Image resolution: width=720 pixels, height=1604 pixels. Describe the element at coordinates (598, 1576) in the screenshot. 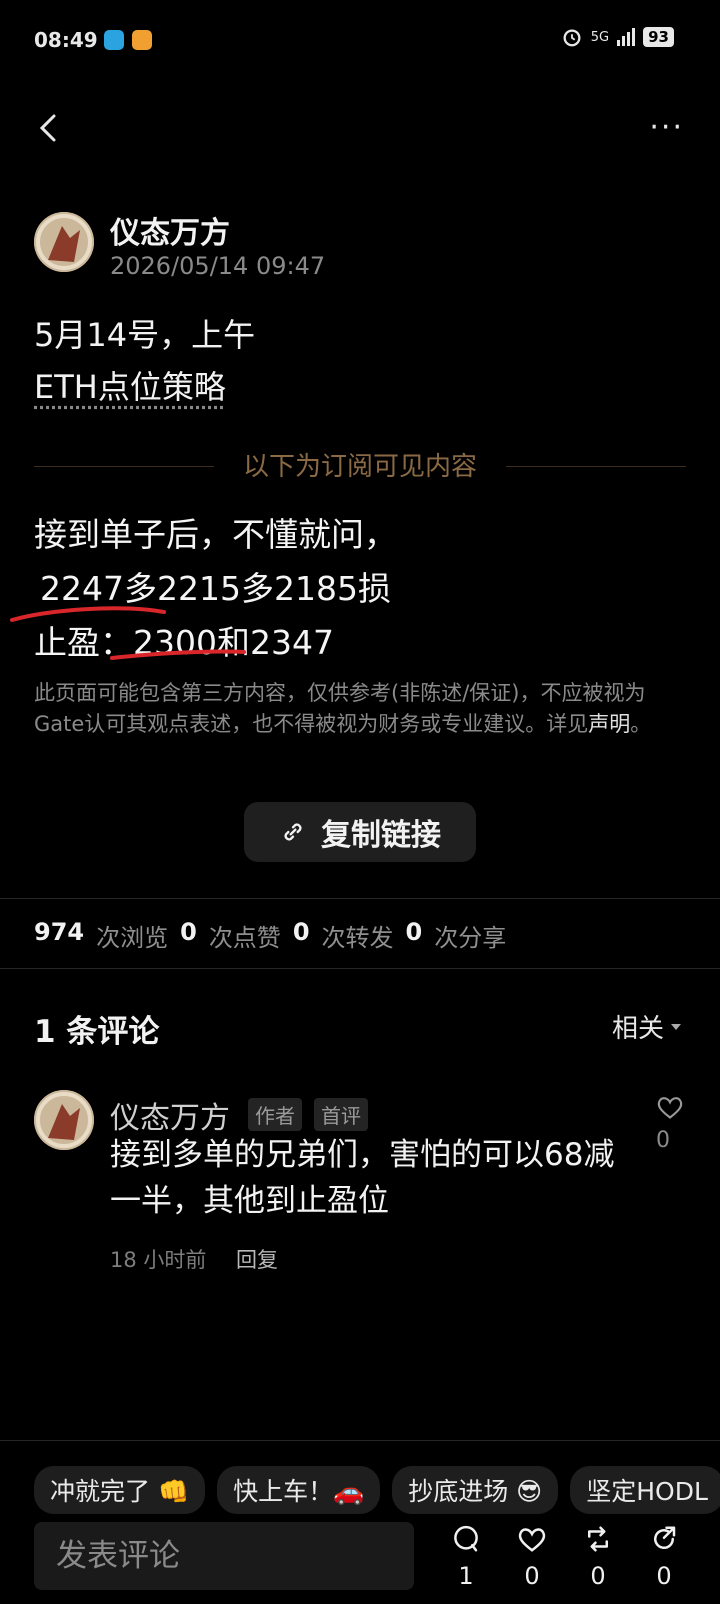

I see `repost-action-count: 0` at that location.